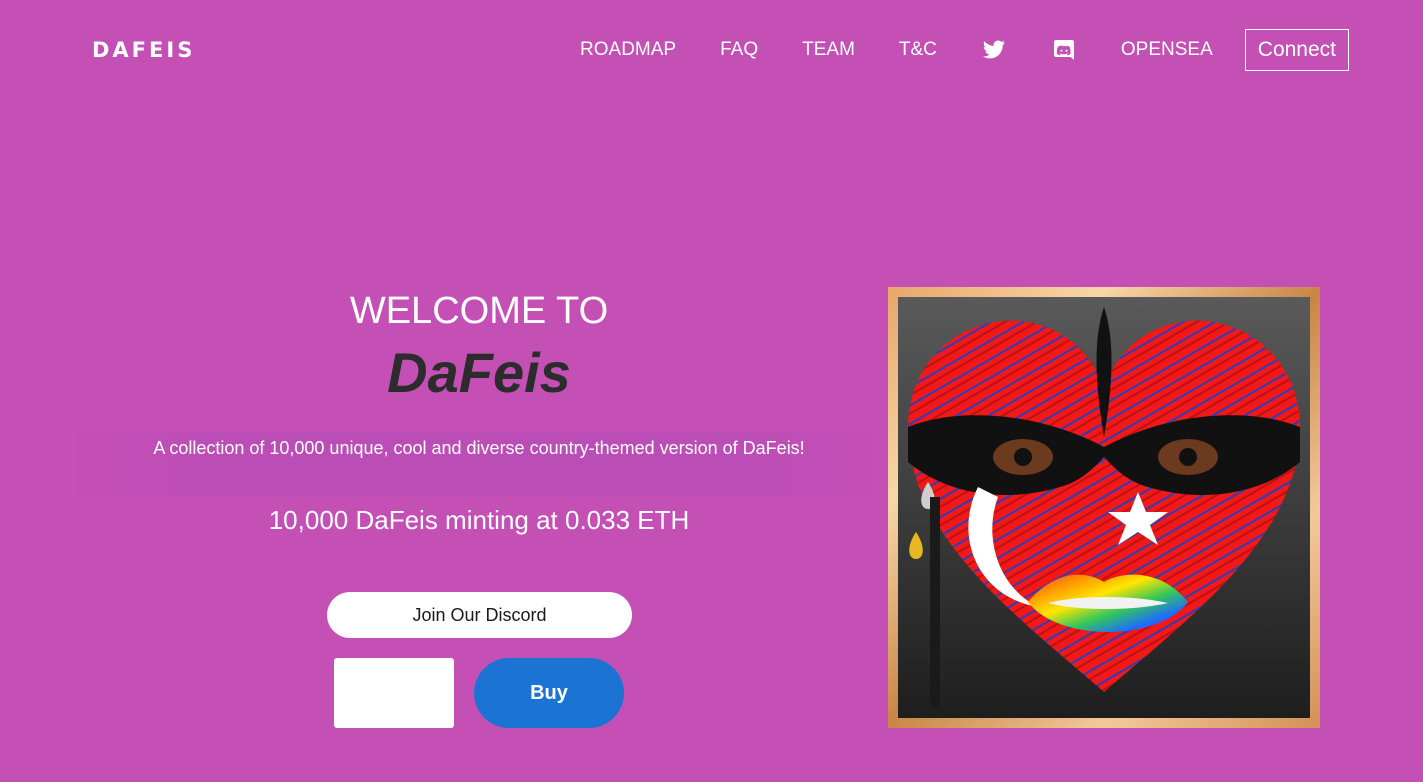  I want to click on discord-icon, so click(1064, 50).